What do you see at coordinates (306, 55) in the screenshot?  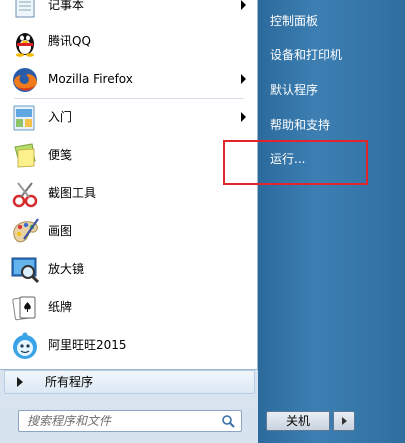 I see `menu-item-devices-printers: 设备和打印机` at bounding box center [306, 55].